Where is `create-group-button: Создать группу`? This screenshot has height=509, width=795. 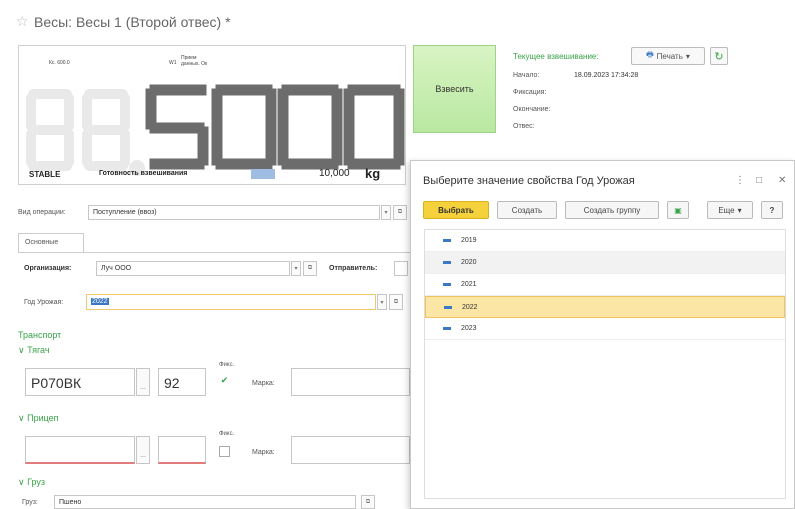 create-group-button: Создать группу is located at coordinates (612, 210).